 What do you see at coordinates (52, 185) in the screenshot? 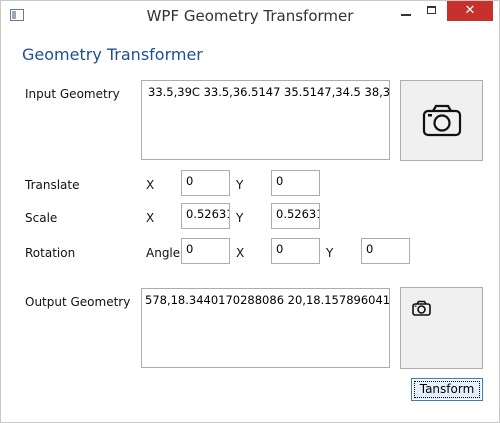
I see `translate-label: Translate` at bounding box center [52, 185].